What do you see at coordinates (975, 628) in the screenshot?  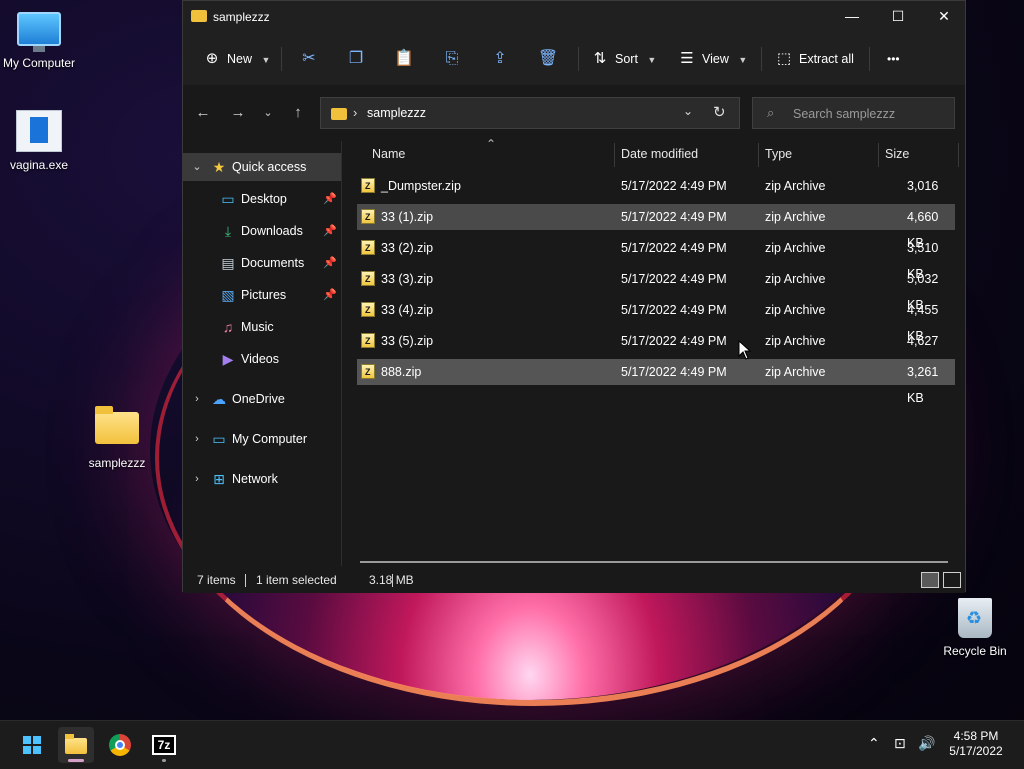 I see `desktop-icon-recycle-bin: Recycle Bin` at bounding box center [975, 628].